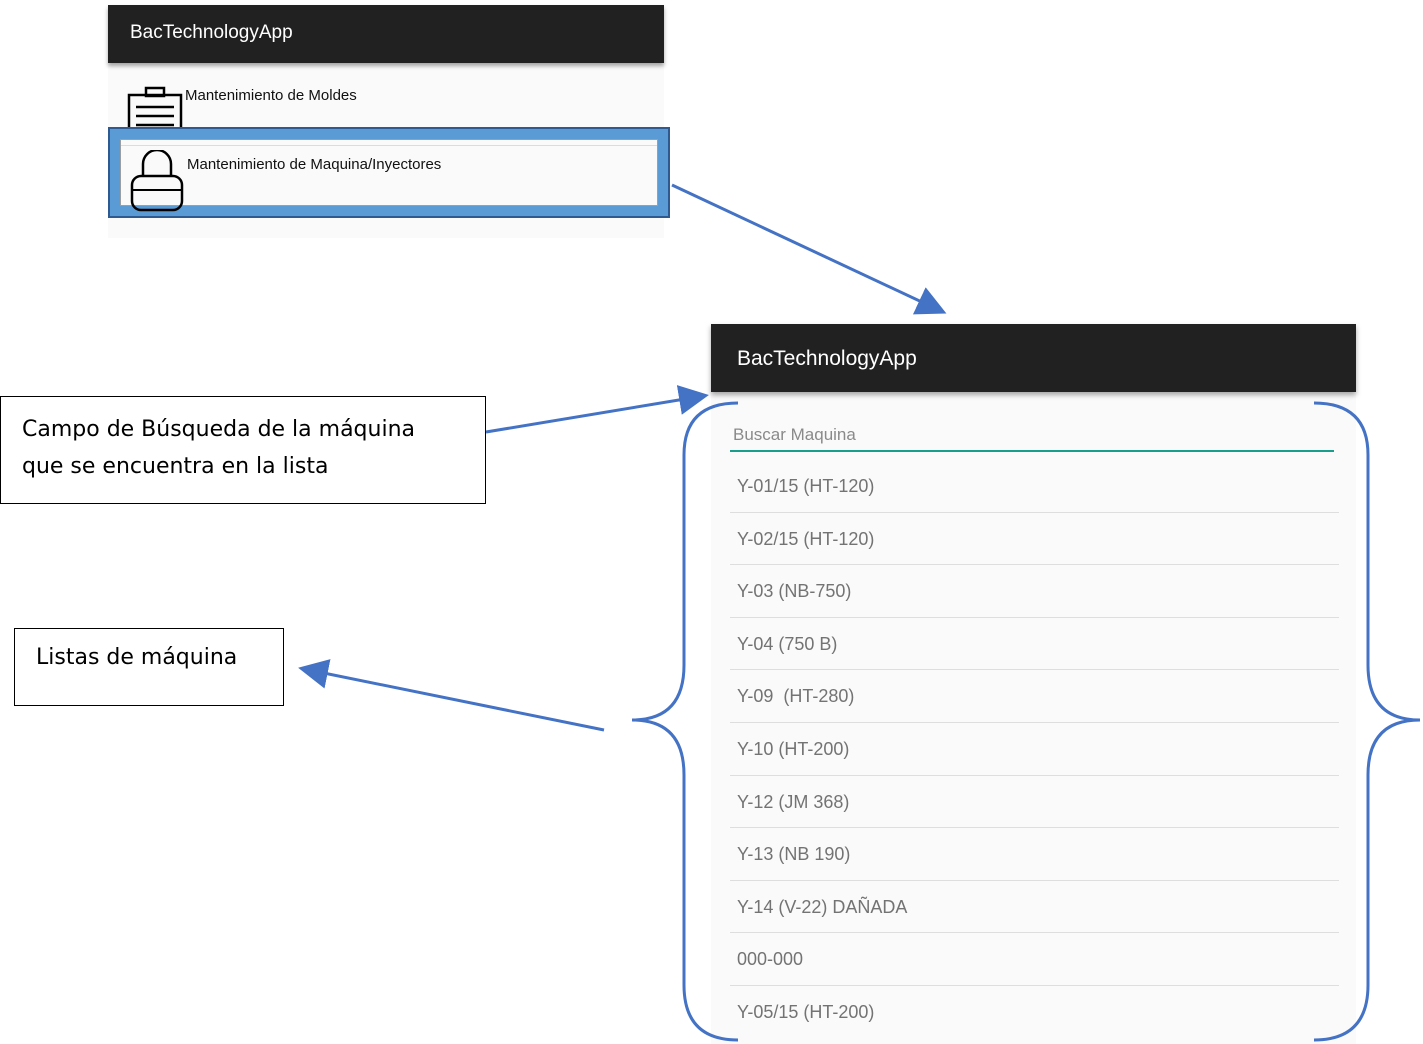 Image resolution: width=1423 pixels, height=1044 pixels. What do you see at coordinates (809, 249) in the screenshot?
I see `arrow-to-list-screen` at bounding box center [809, 249].